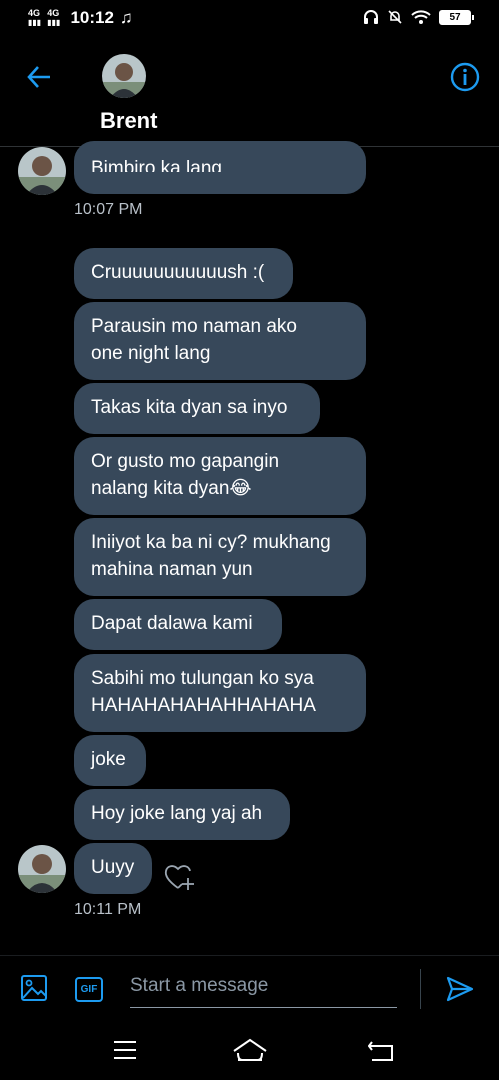 The image size is (499, 1080). I want to click on signal-icon-2: 4G ▮▮▮, so click(54, 18).